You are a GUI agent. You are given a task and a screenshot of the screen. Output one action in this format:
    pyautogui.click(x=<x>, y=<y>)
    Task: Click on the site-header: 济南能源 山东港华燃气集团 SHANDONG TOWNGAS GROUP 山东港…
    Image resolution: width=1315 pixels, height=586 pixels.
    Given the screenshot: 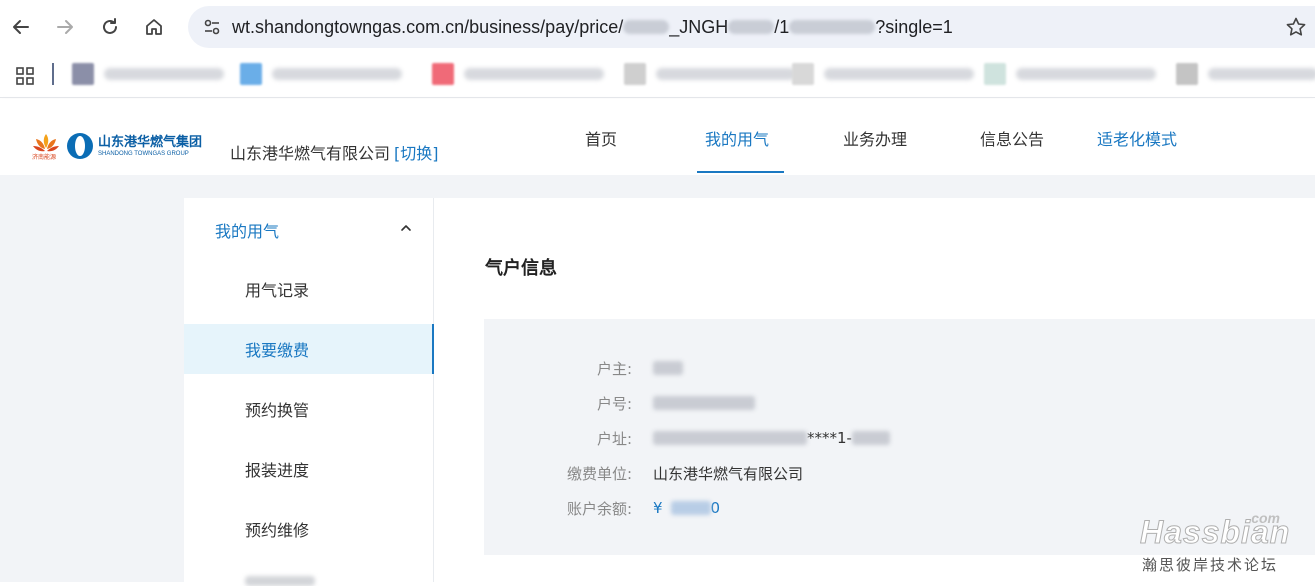 What is the action you would take?
    pyautogui.click(x=657, y=137)
    